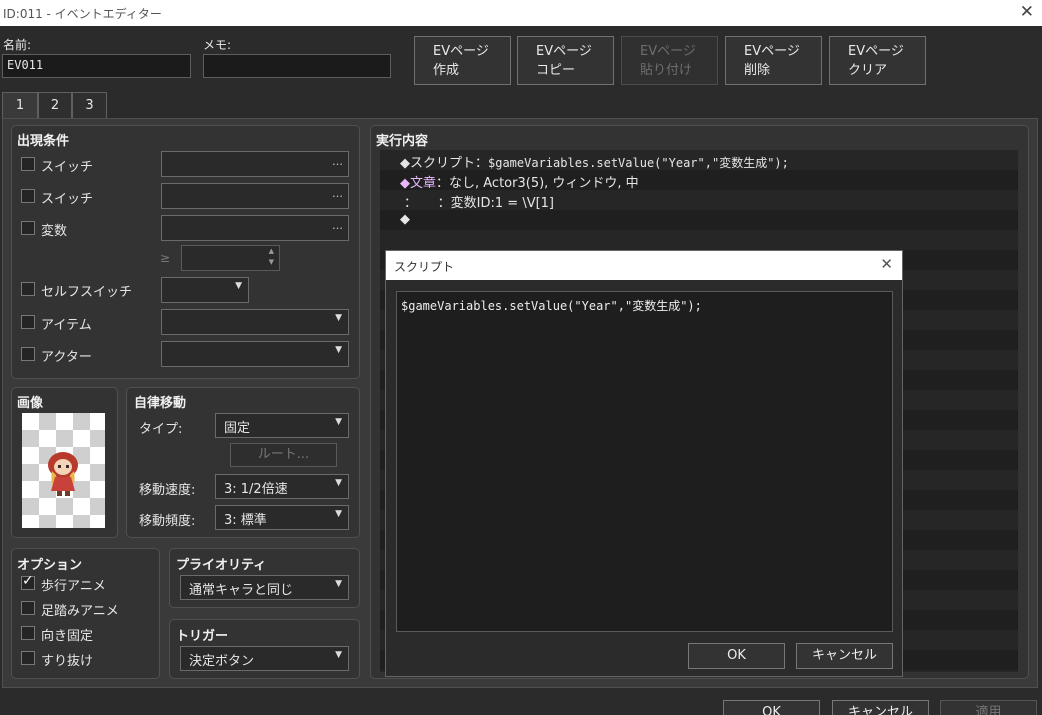  Describe the element at coordinates (67, 167) in the screenshot. I see `switch1-label: スイッチ` at that location.